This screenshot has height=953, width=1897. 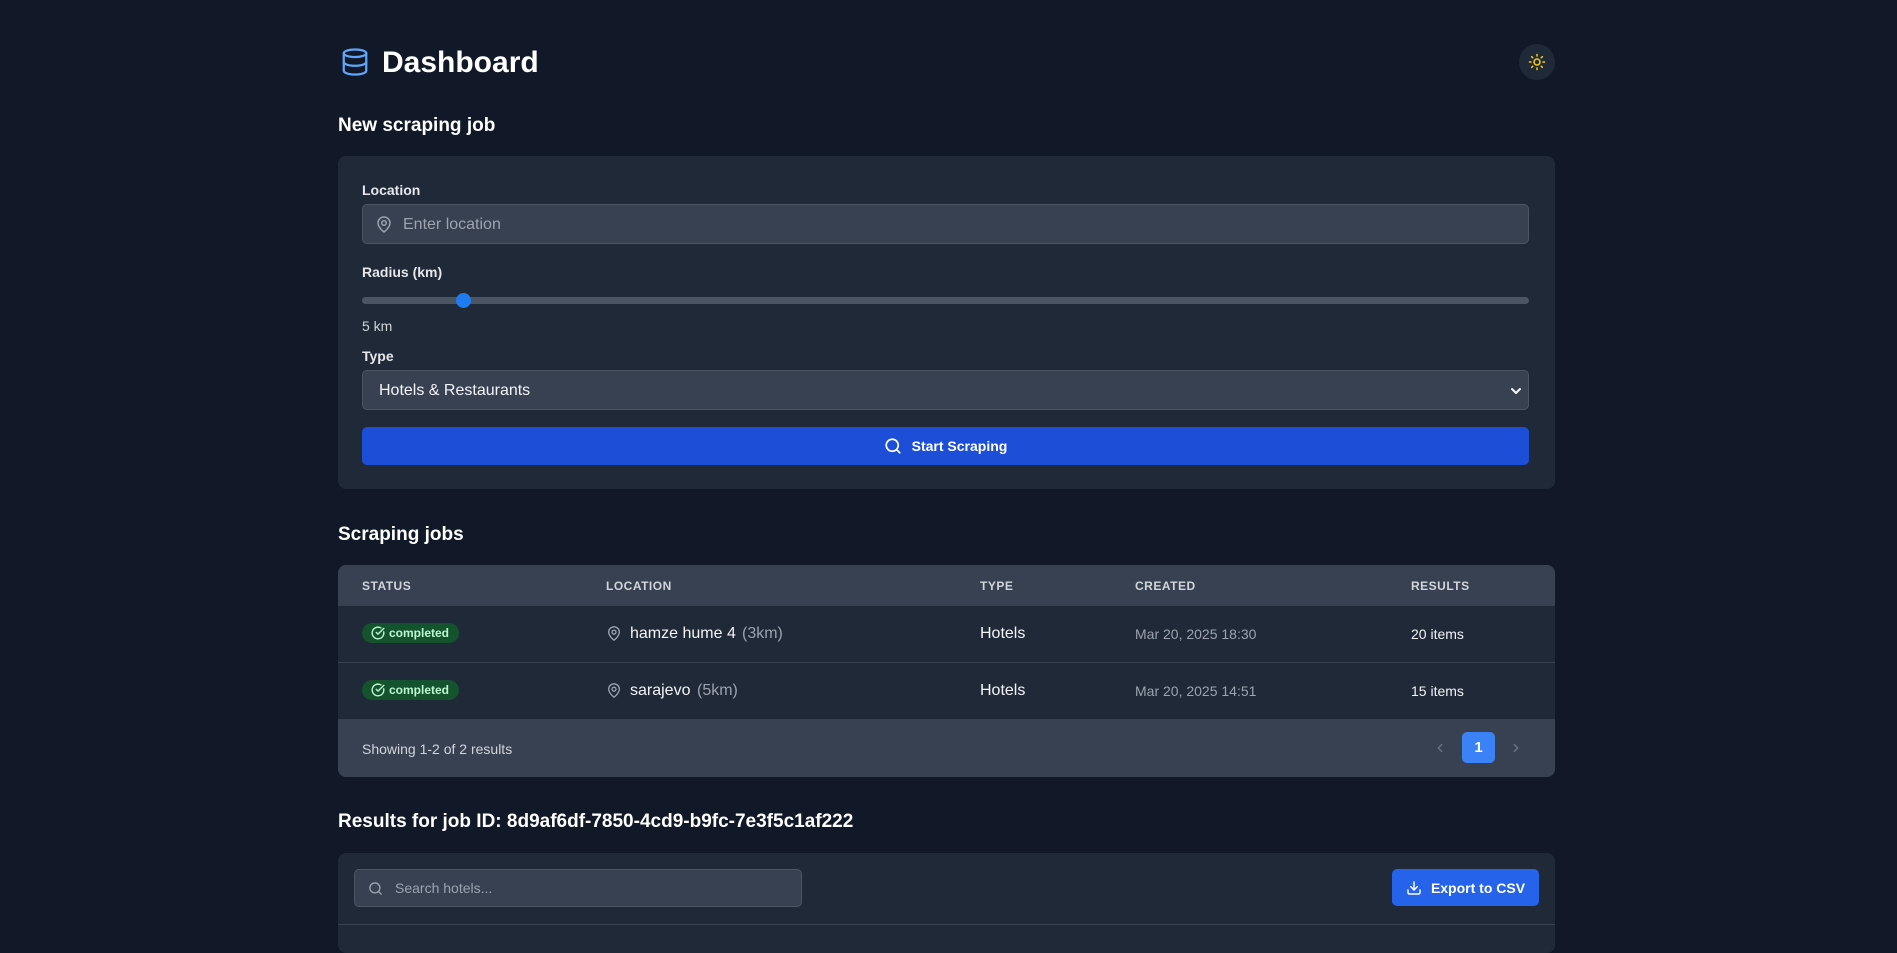 I want to click on column-status: STATUS, so click(x=387, y=586).